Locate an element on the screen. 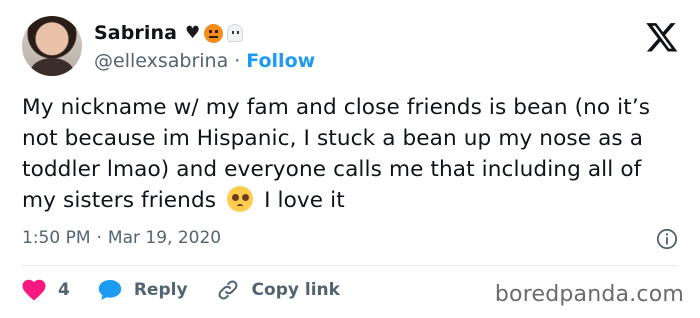 The image size is (700, 318). watermark: boredpanda.com is located at coordinates (589, 294).